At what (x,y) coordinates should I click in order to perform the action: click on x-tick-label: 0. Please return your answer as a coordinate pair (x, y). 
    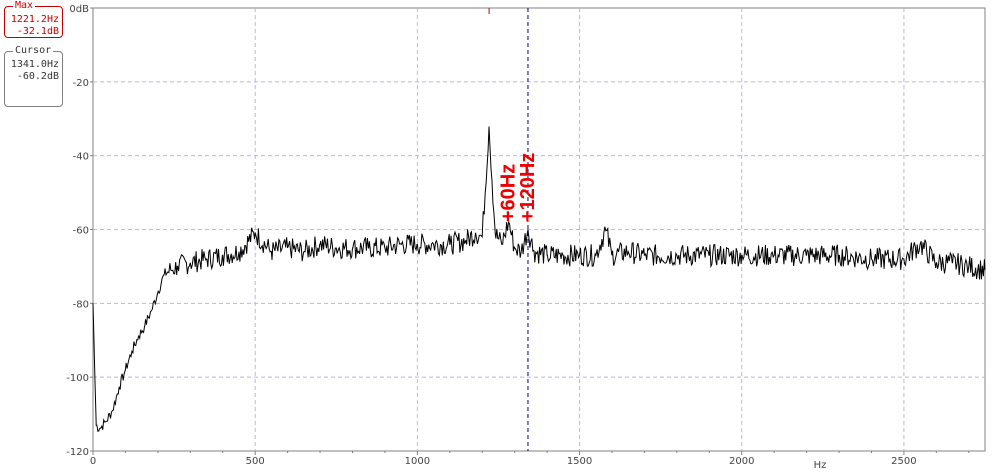
    Looking at the image, I should click on (93, 461).